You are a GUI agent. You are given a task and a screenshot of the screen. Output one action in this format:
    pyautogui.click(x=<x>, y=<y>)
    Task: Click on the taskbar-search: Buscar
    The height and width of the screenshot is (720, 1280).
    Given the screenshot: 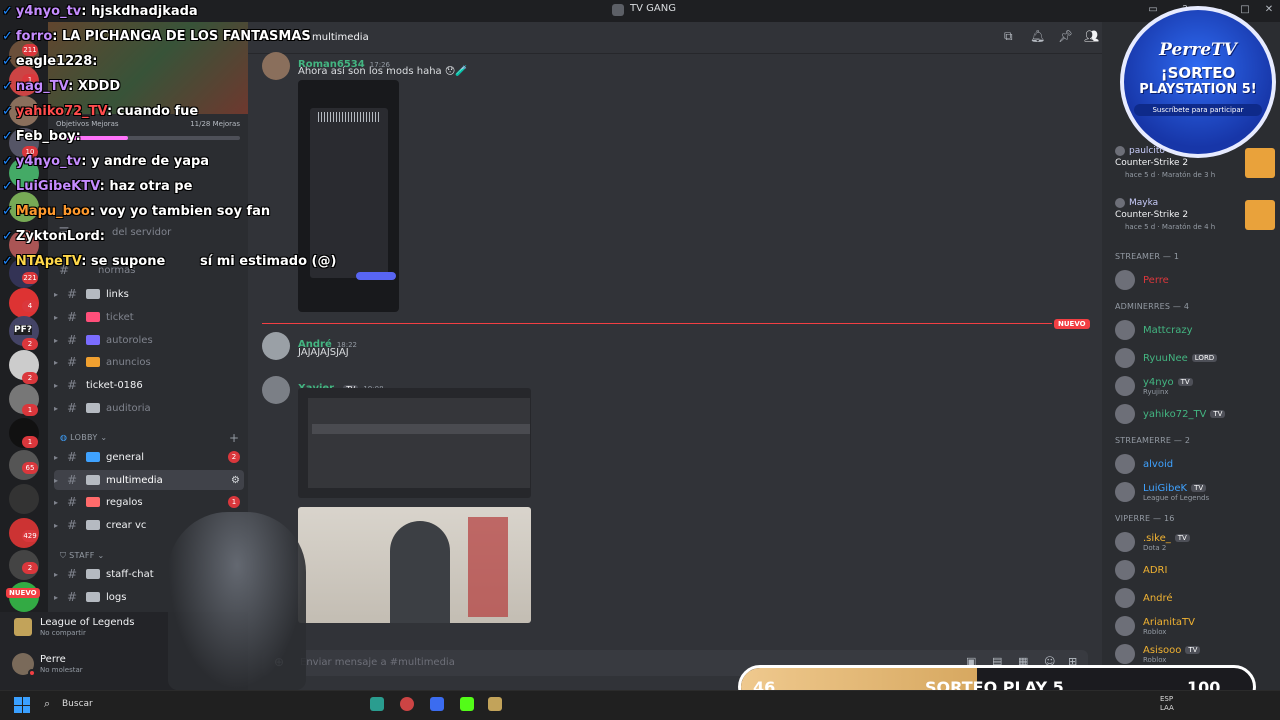 What is the action you would take?
    pyautogui.click(x=77, y=704)
    